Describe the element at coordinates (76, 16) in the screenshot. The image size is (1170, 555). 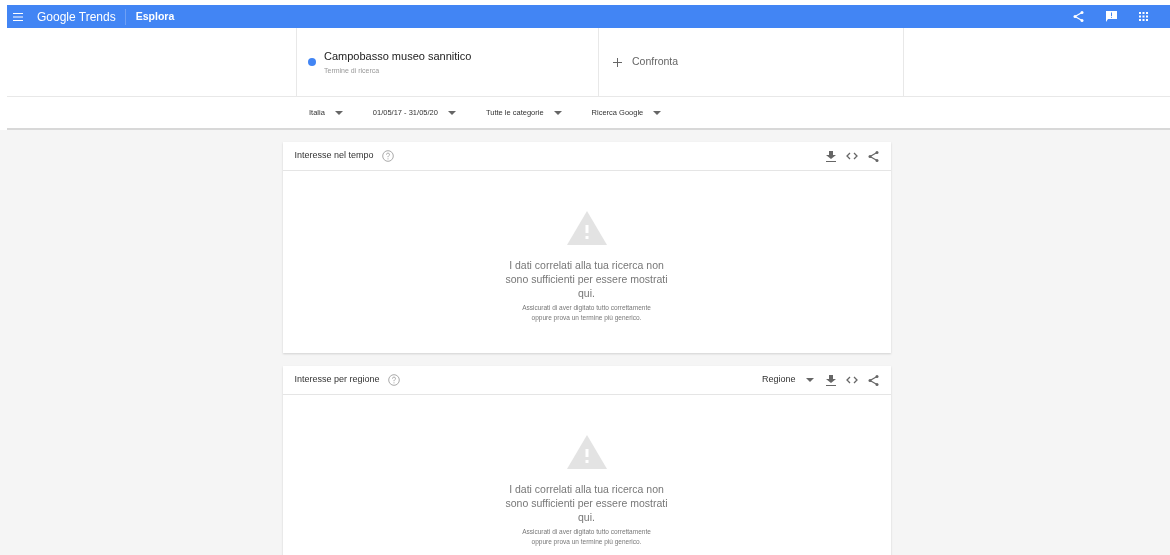
I see `app-logo: Google Trends` at that location.